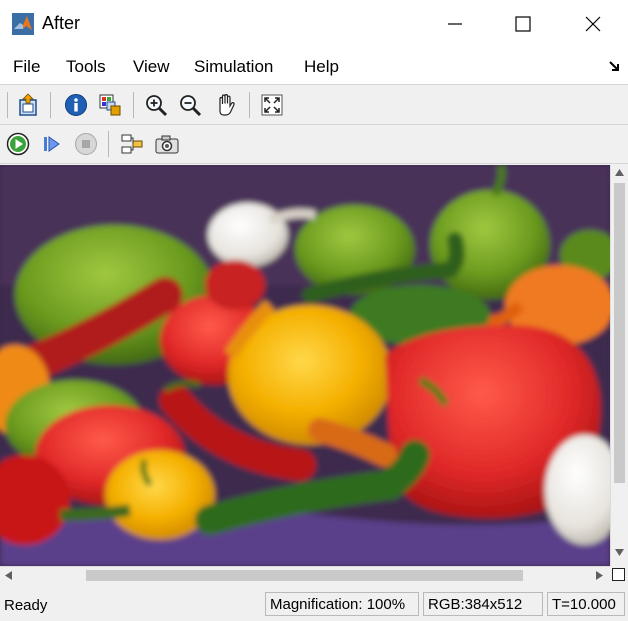 The image size is (628, 621). I want to click on vertical-scrollbar, so click(619, 365).